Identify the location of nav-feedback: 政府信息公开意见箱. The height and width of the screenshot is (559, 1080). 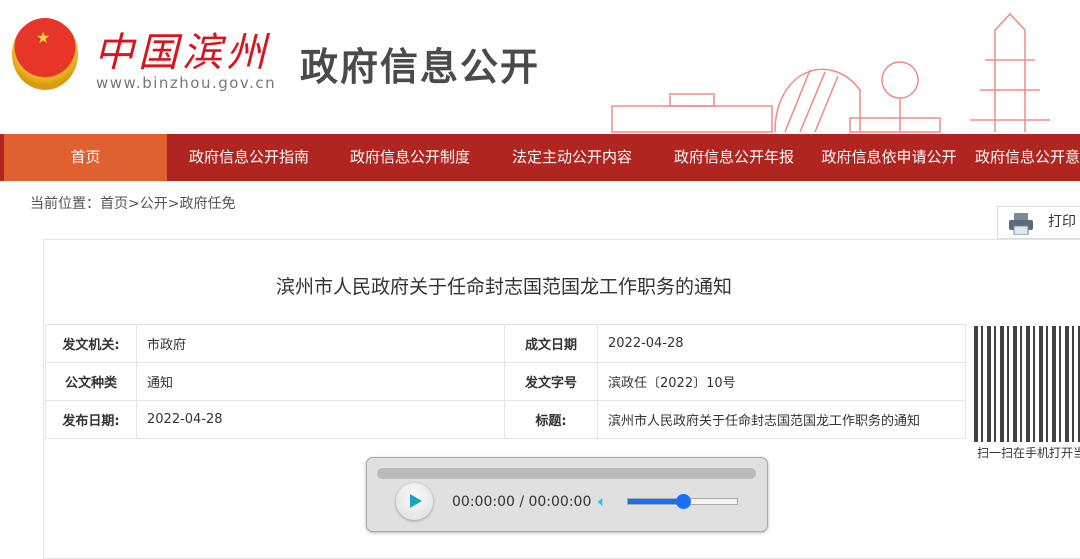
(1022, 157).